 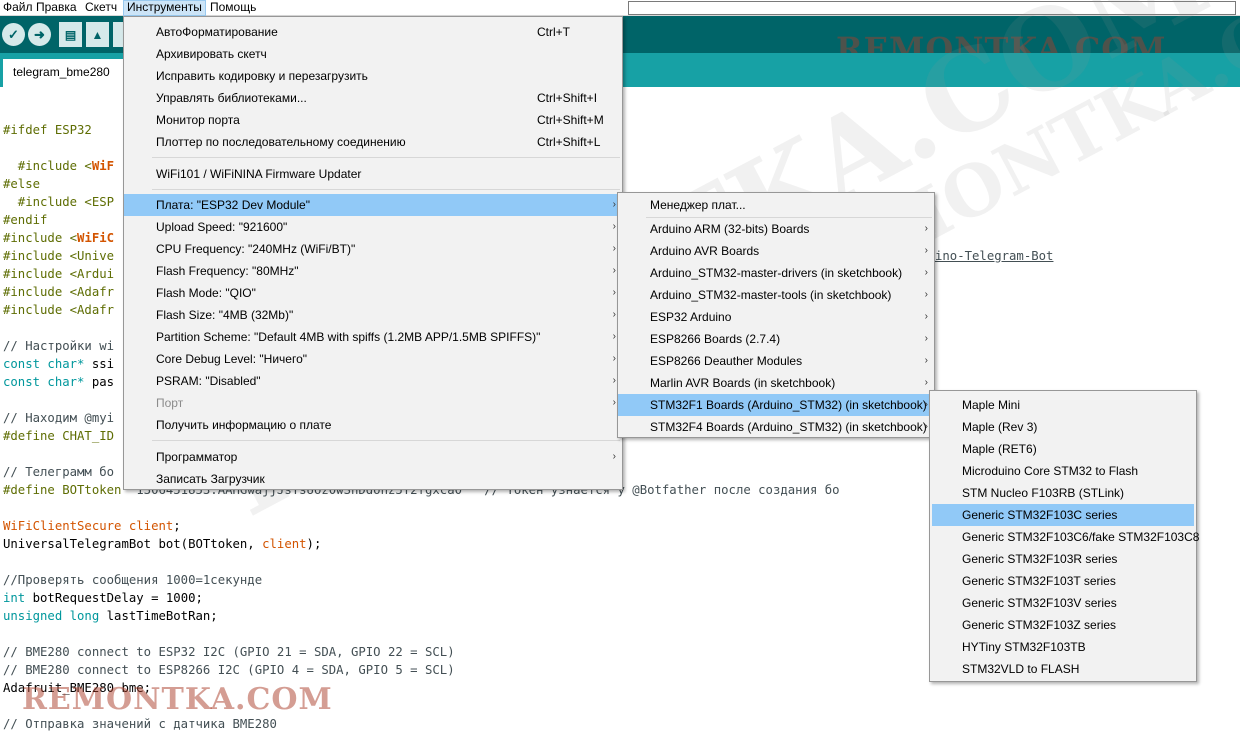 What do you see at coordinates (994, 256) in the screenshot?
I see `code-link: ino-Telegram-Bot` at bounding box center [994, 256].